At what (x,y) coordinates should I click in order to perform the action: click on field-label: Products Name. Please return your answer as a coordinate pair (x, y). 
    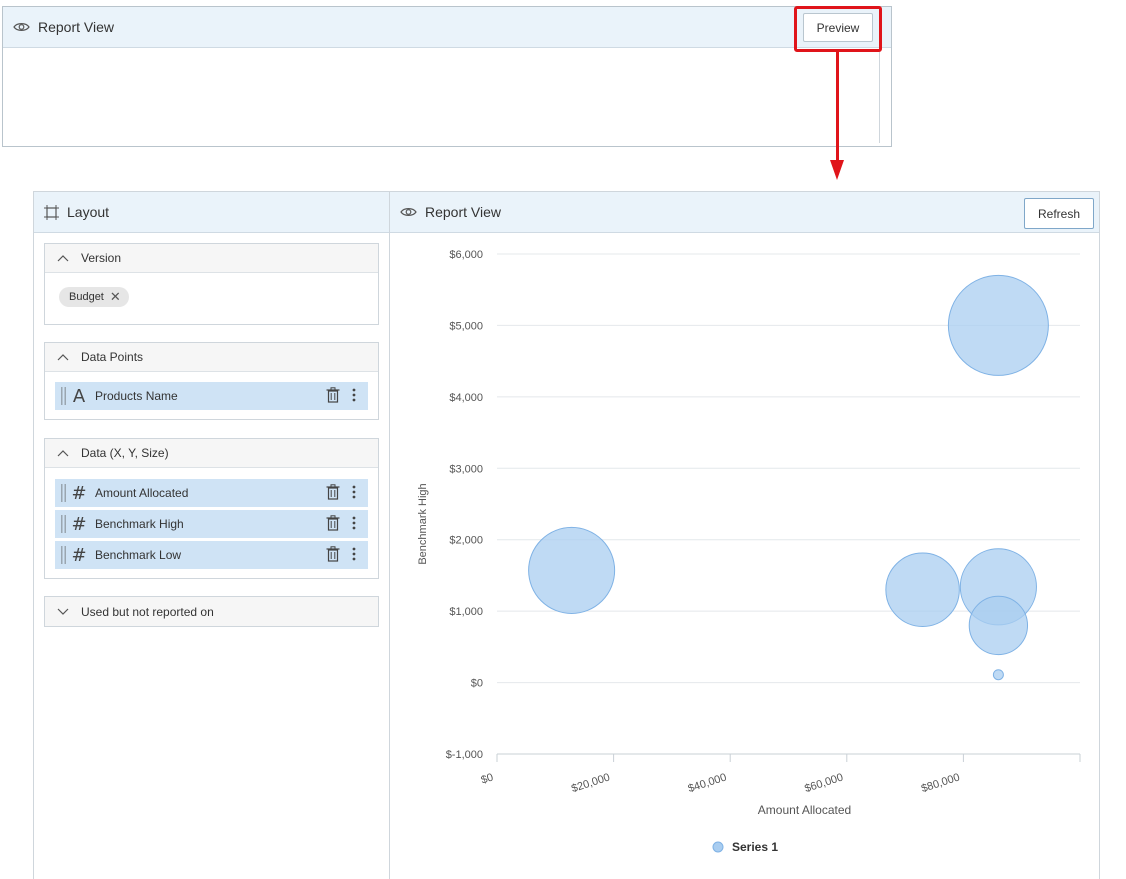
    Looking at the image, I should click on (136, 396).